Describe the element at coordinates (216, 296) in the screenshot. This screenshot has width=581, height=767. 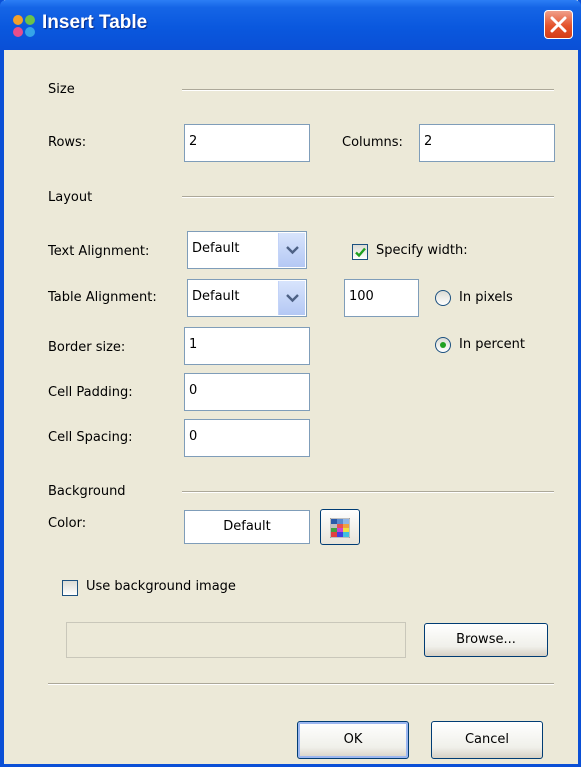
I see `table-alignment-value: Default` at that location.